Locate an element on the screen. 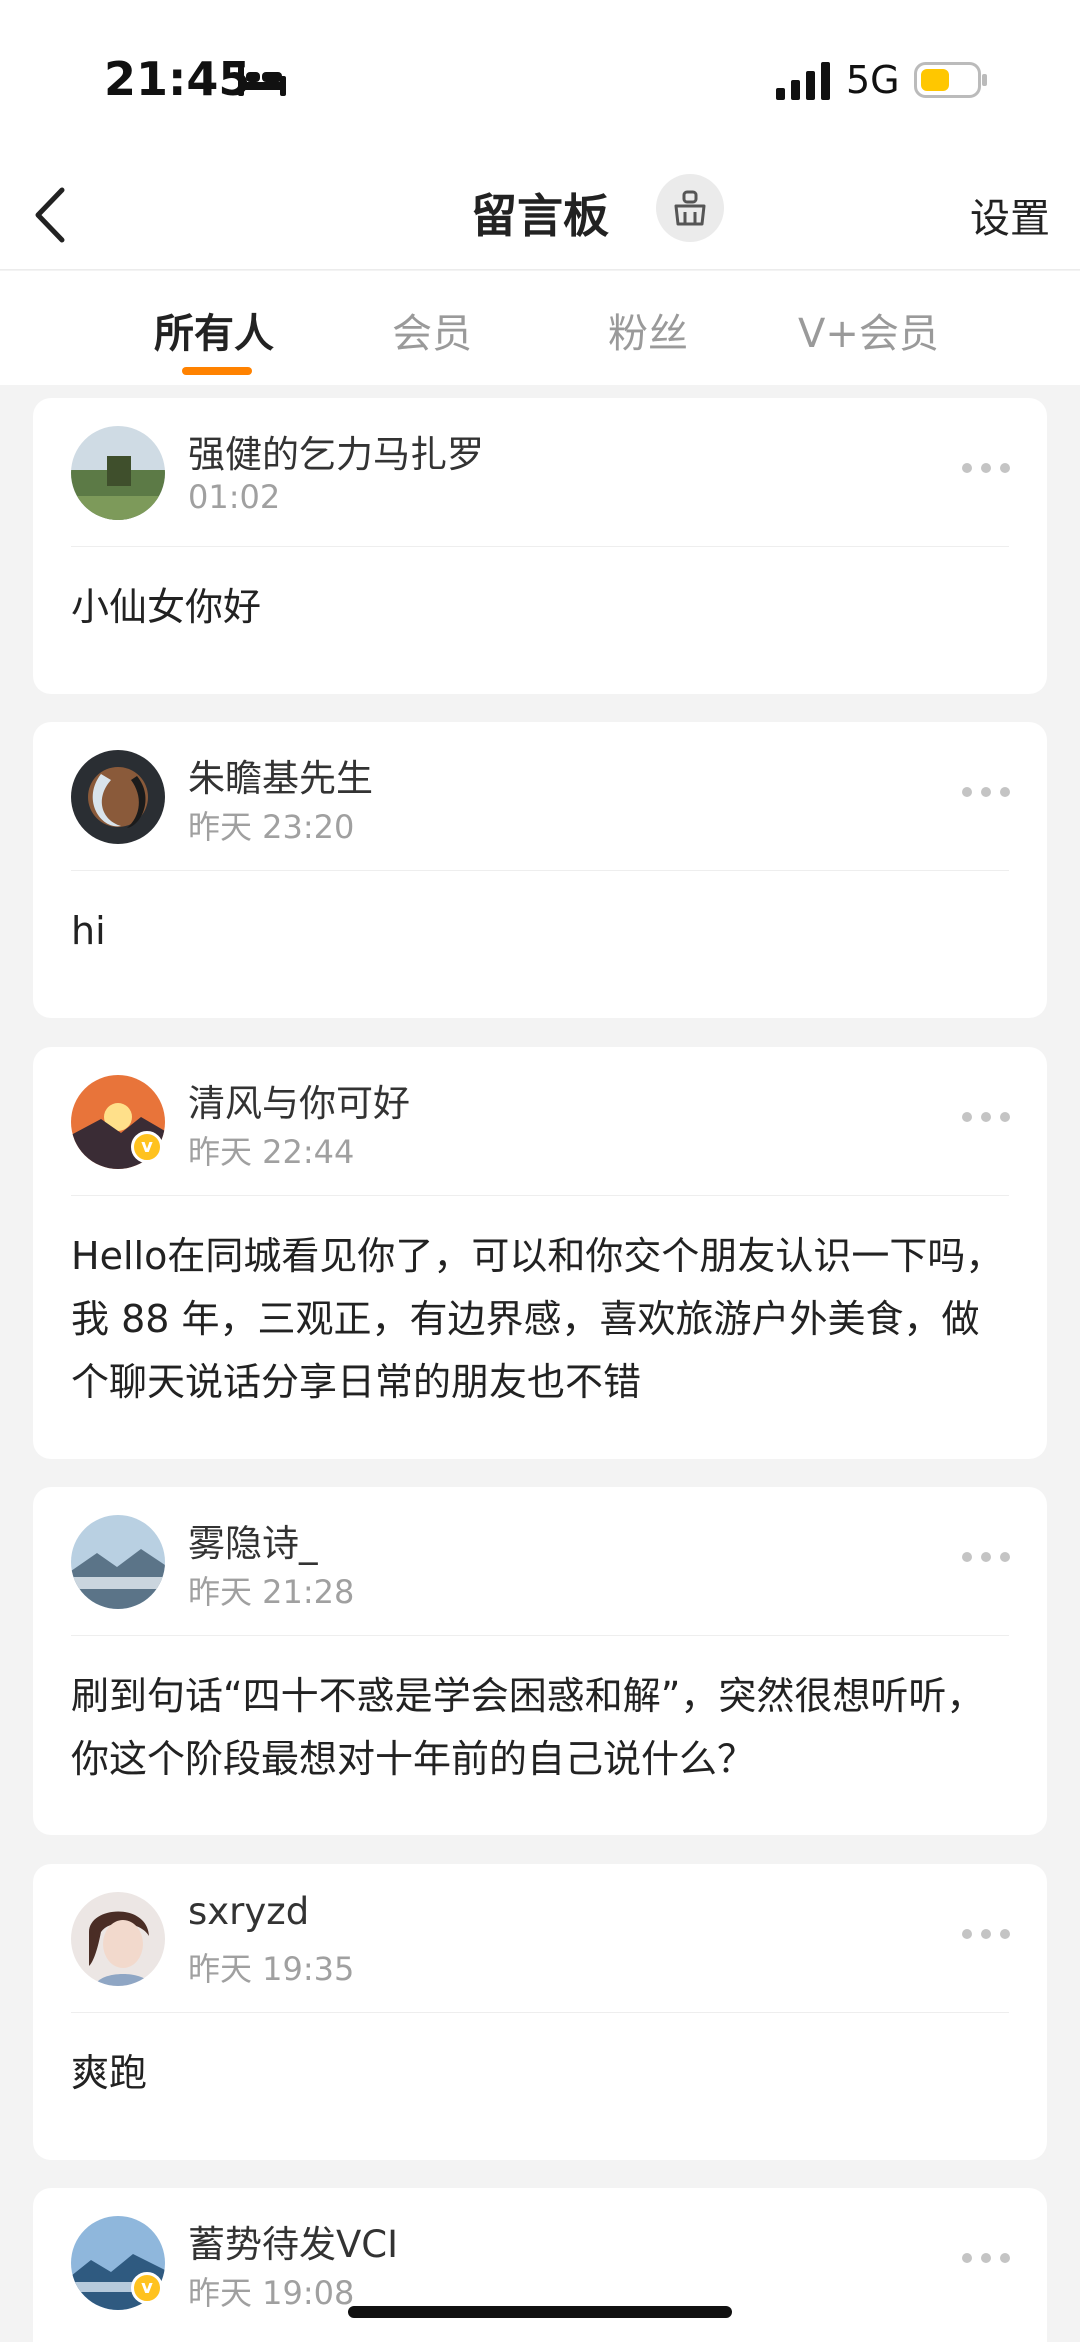  message-card: 强健的乞力马扎罗 01:02 小仙女你好 is located at coordinates (540, 546).